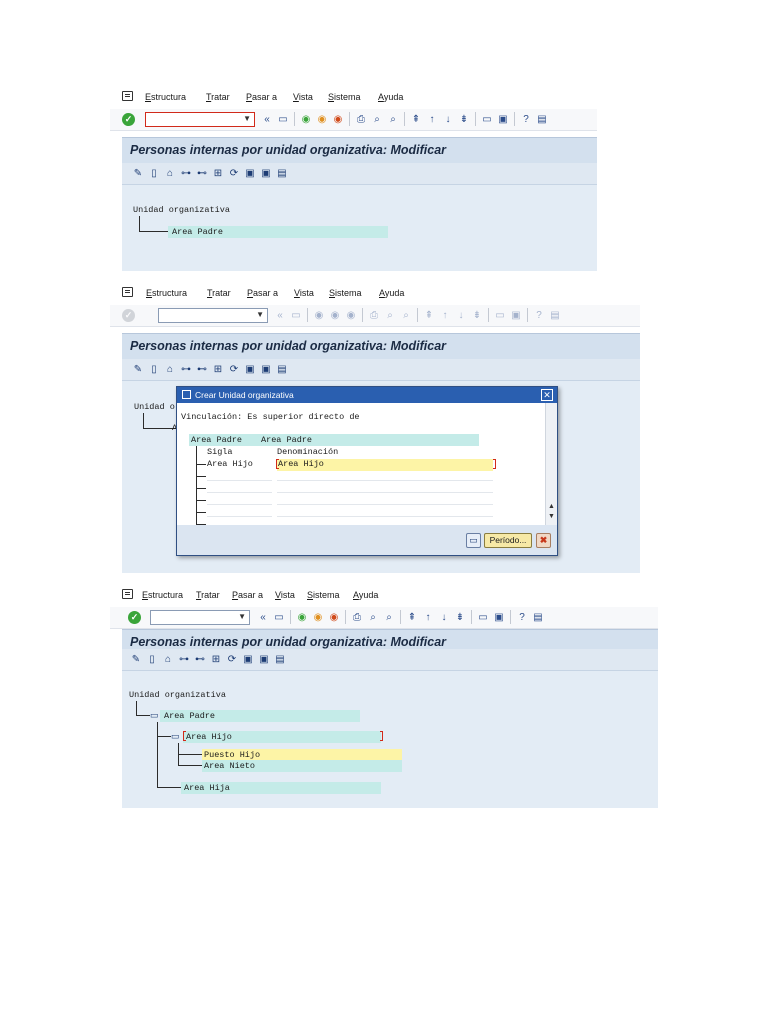 Image resolution: width=768 pixels, height=1024 pixels. Describe the element at coordinates (547, 395) in the screenshot. I see `close-icon: ✕` at that location.